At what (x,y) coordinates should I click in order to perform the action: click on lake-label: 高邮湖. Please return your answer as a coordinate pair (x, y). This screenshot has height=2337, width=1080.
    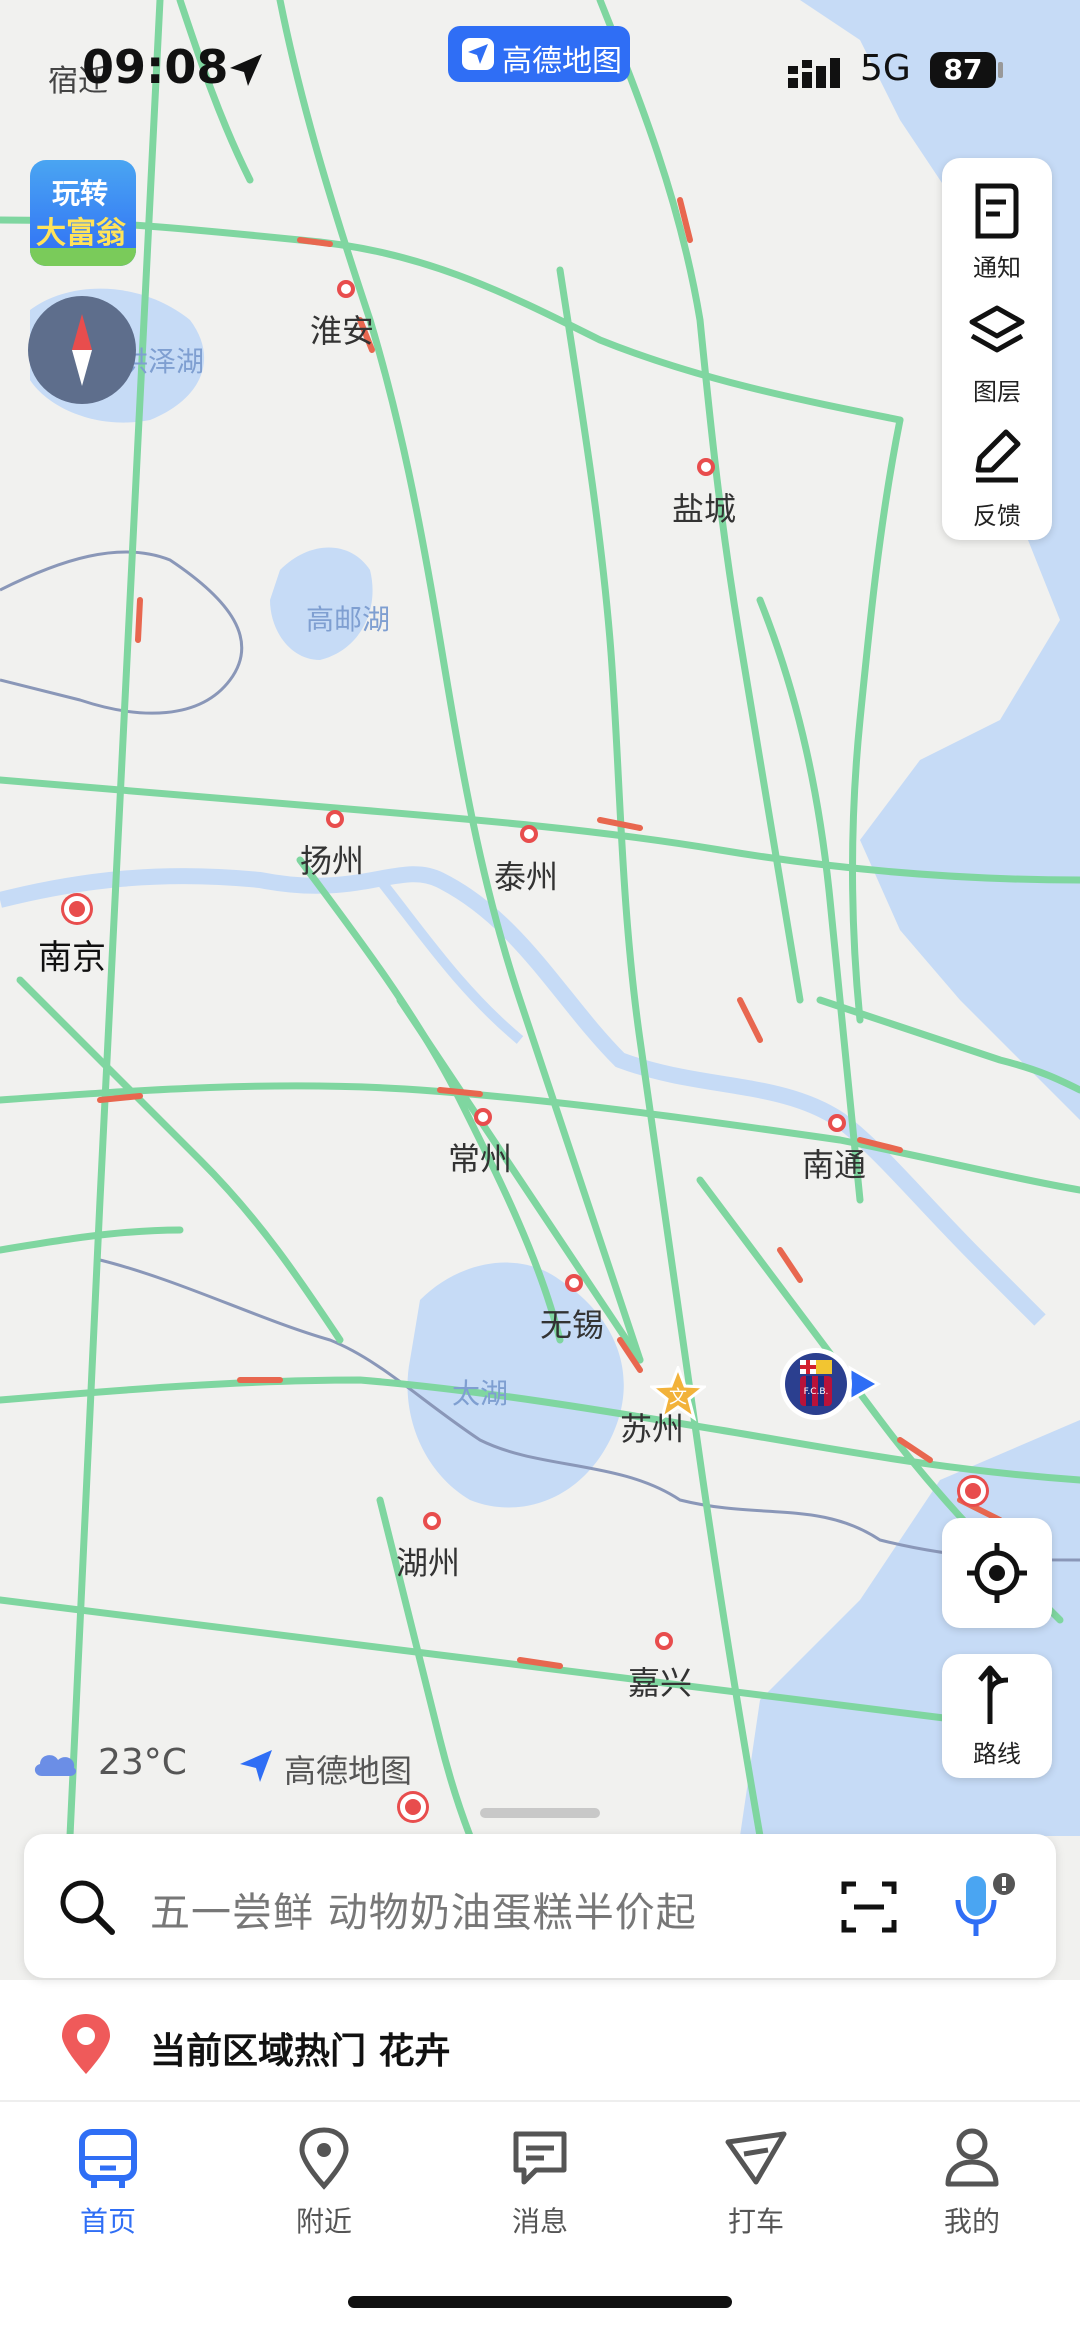
    Looking at the image, I should click on (348, 619).